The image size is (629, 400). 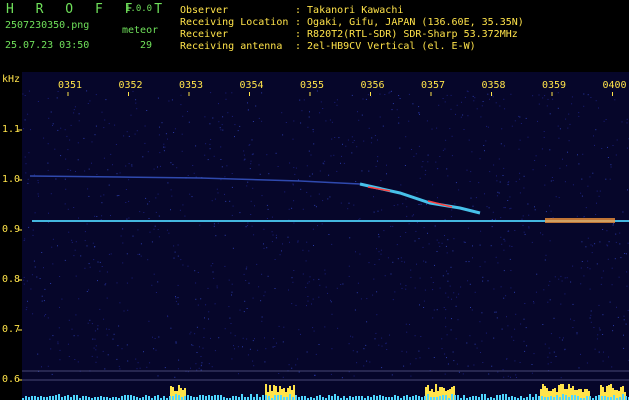 What do you see at coordinates (312, 85) in the screenshot?
I see `x-tick-label: 0355` at bounding box center [312, 85].